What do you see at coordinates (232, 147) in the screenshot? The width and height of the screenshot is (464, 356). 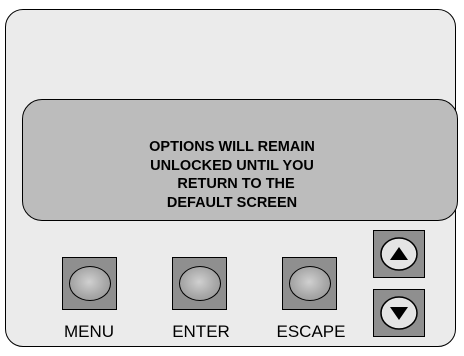 I see `display-line-1: OPTIONS WILL REMAIN` at bounding box center [232, 147].